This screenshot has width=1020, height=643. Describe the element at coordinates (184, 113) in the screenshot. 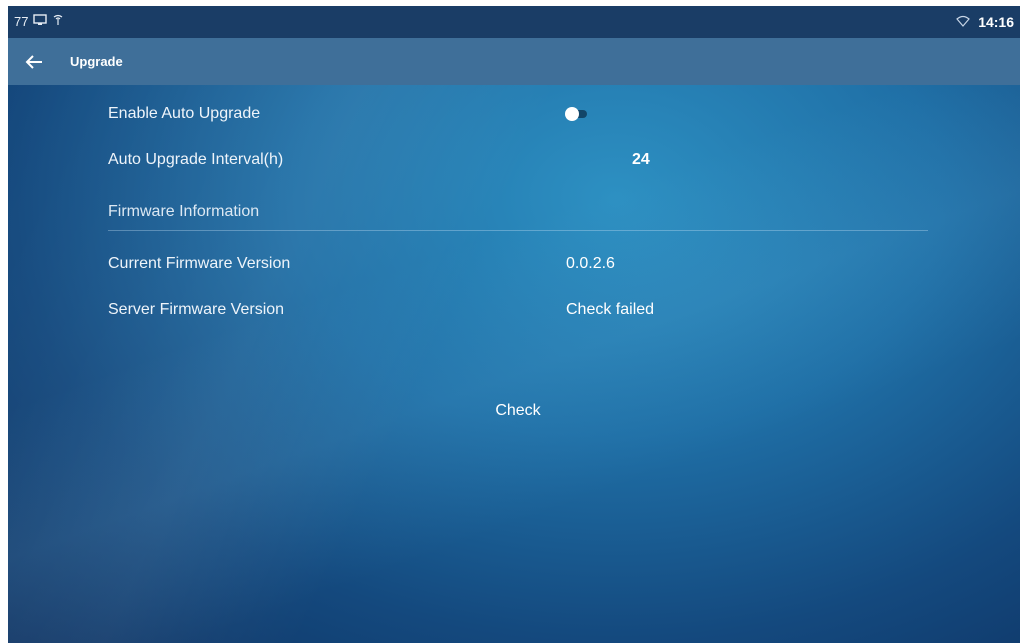

I see `auto-upgrade-label: Enable Auto Upgrade` at that location.